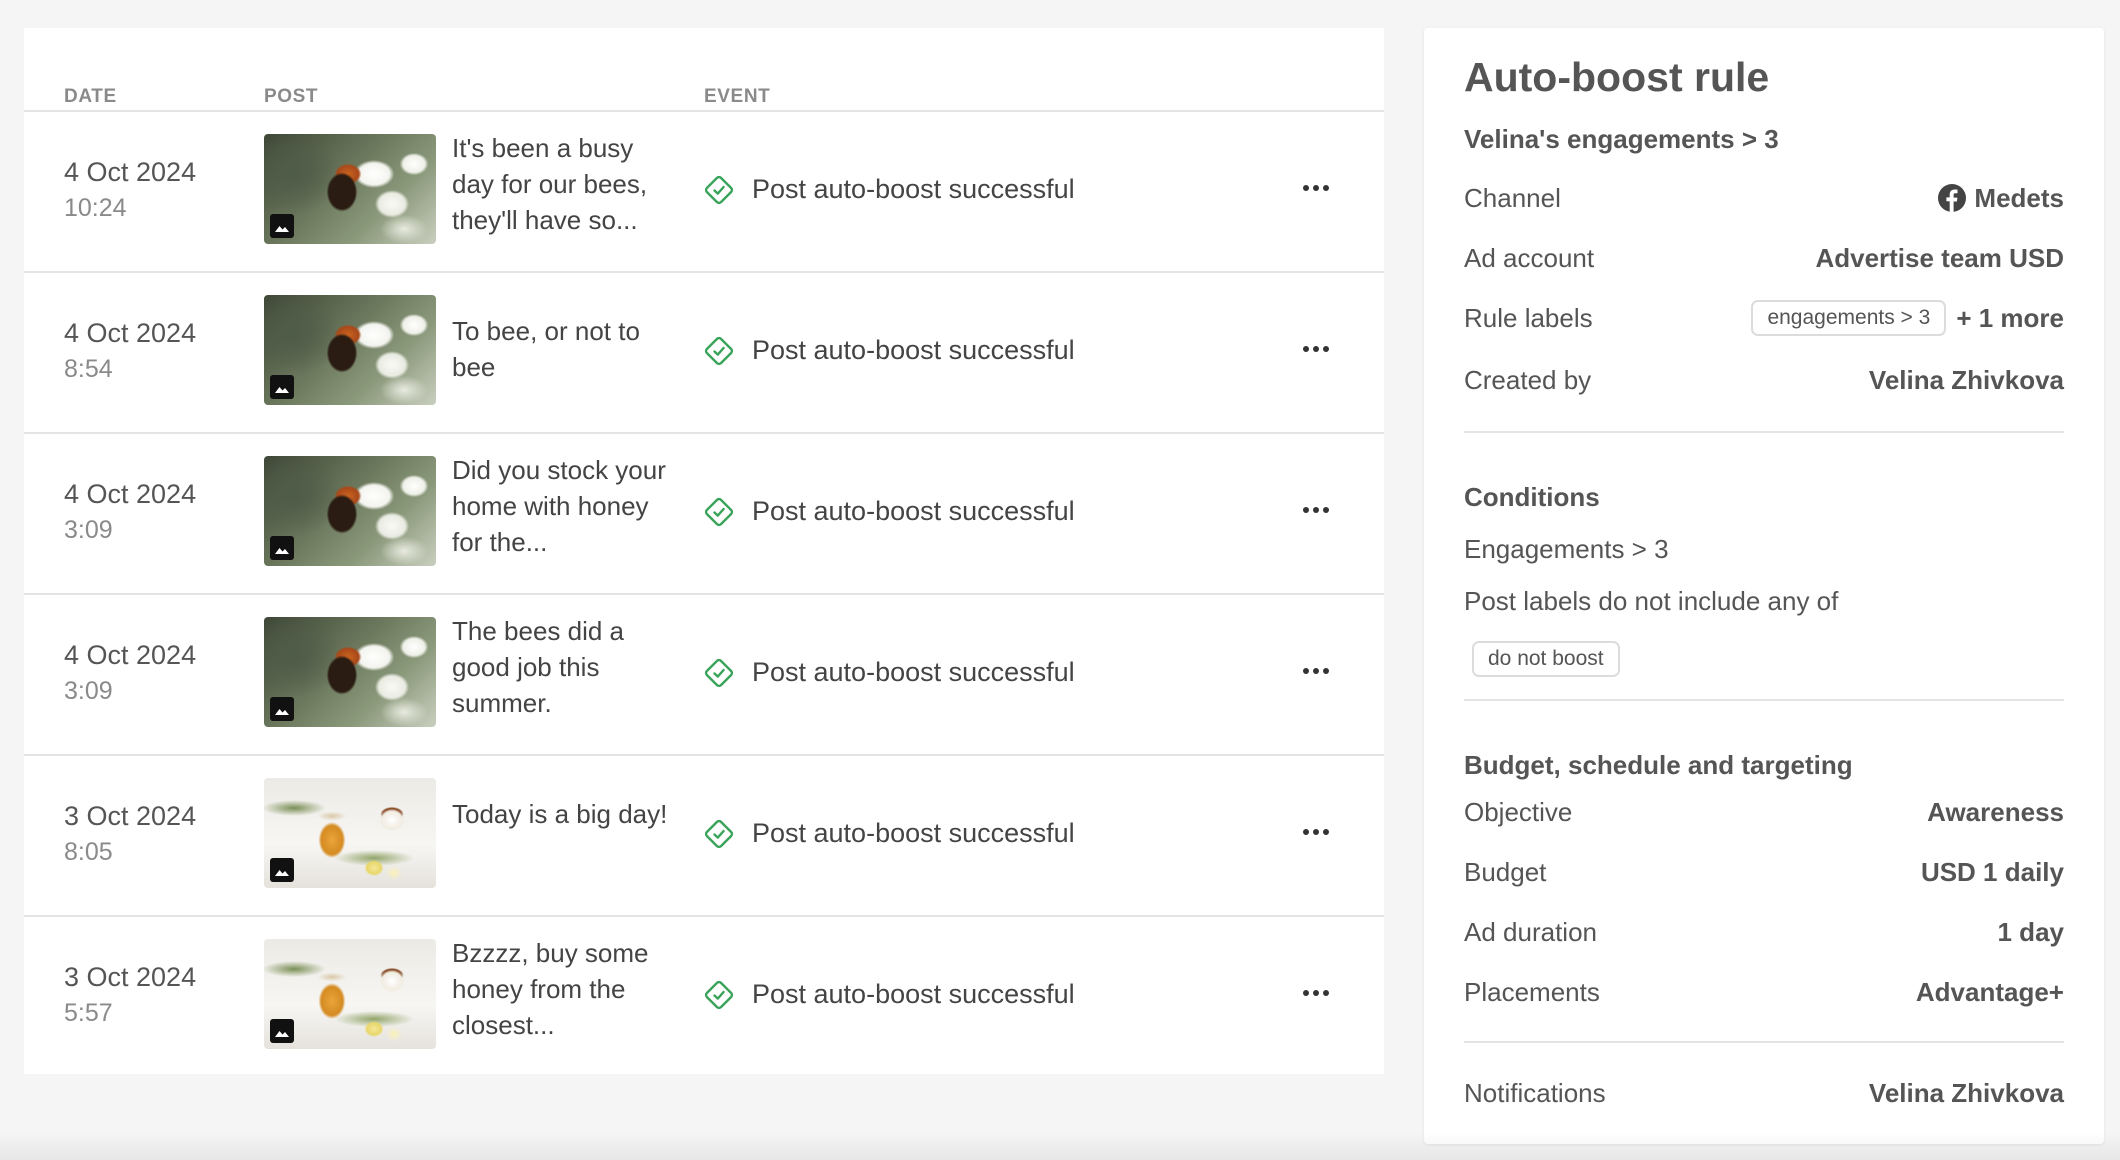 The height and width of the screenshot is (1160, 2120). I want to click on created-by-row: Created by Velina Zhivkova, so click(1764, 380).